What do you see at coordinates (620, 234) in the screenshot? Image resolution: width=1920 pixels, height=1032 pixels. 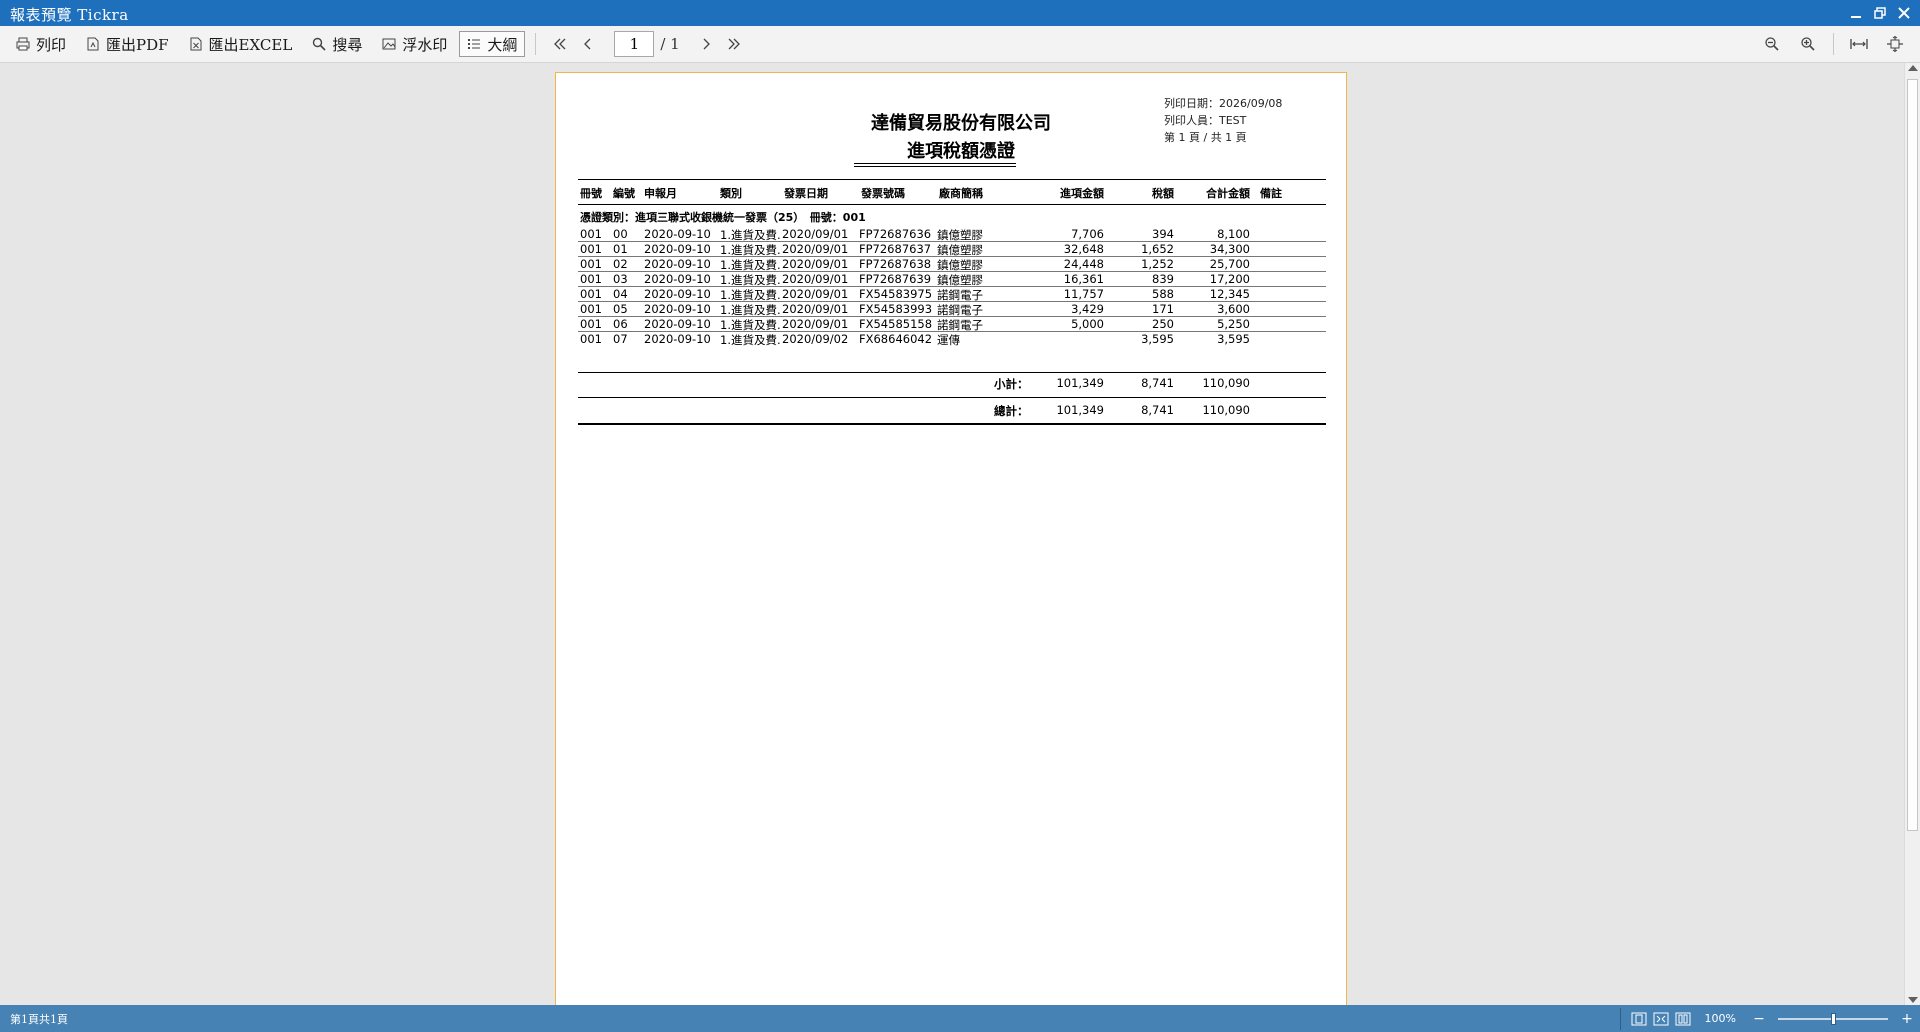 I see `cell-serial: 00` at bounding box center [620, 234].